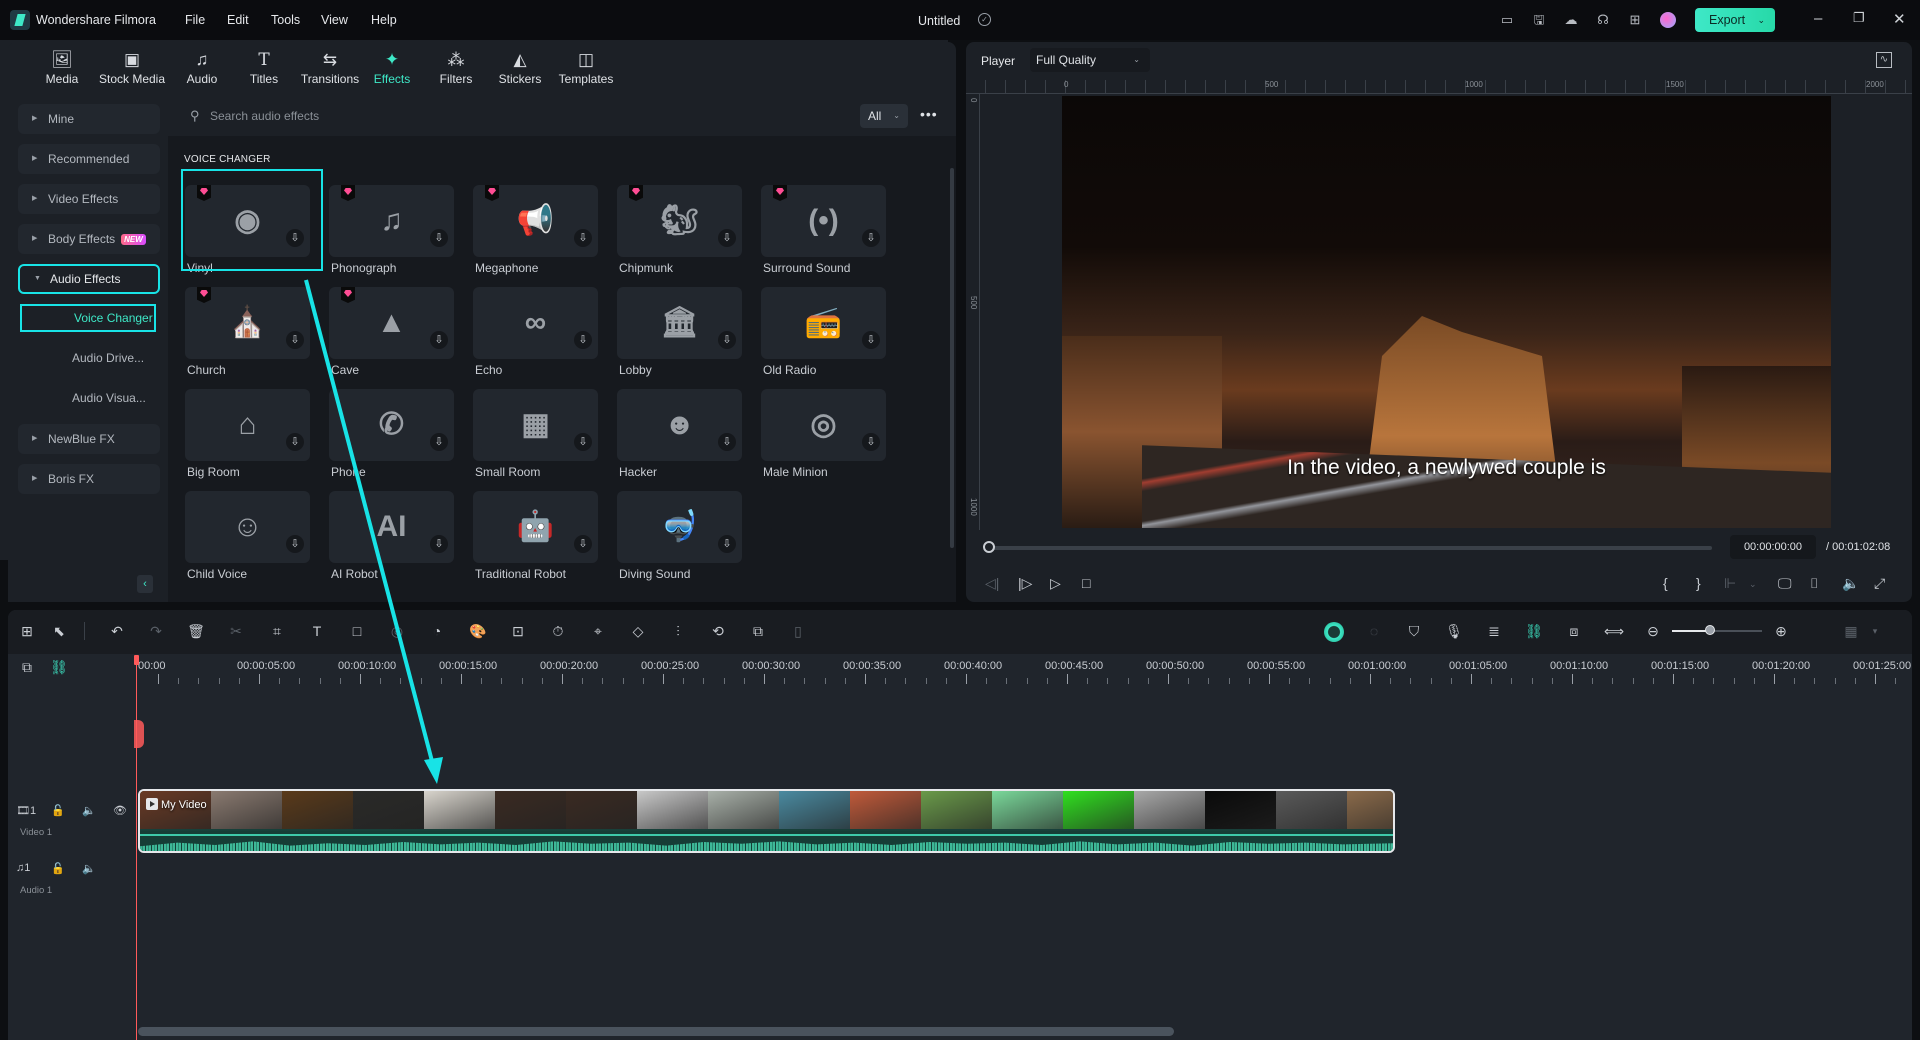 The width and height of the screenshot is (1920, 1040). I want to click on translate-icon: ⧉, so click(758, 631).